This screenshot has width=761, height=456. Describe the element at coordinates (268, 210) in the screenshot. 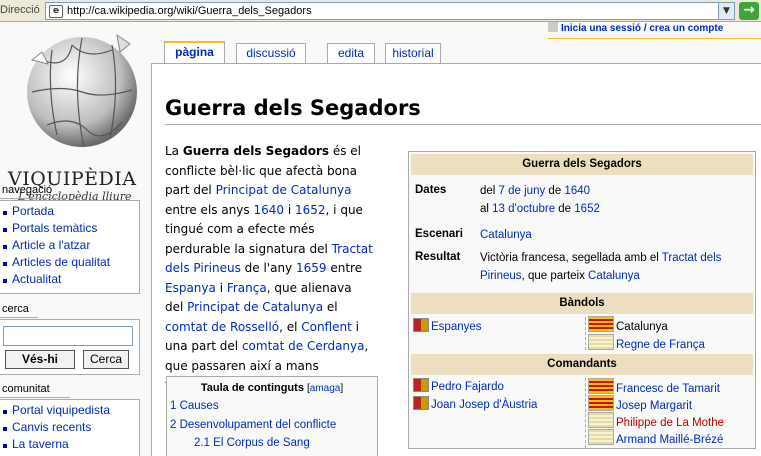

I see `article-link: 1640` at that location.